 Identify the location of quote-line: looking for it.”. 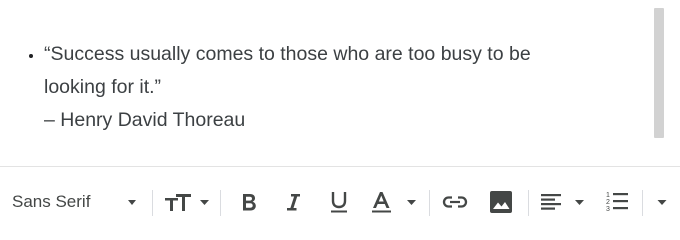
(103, 87).